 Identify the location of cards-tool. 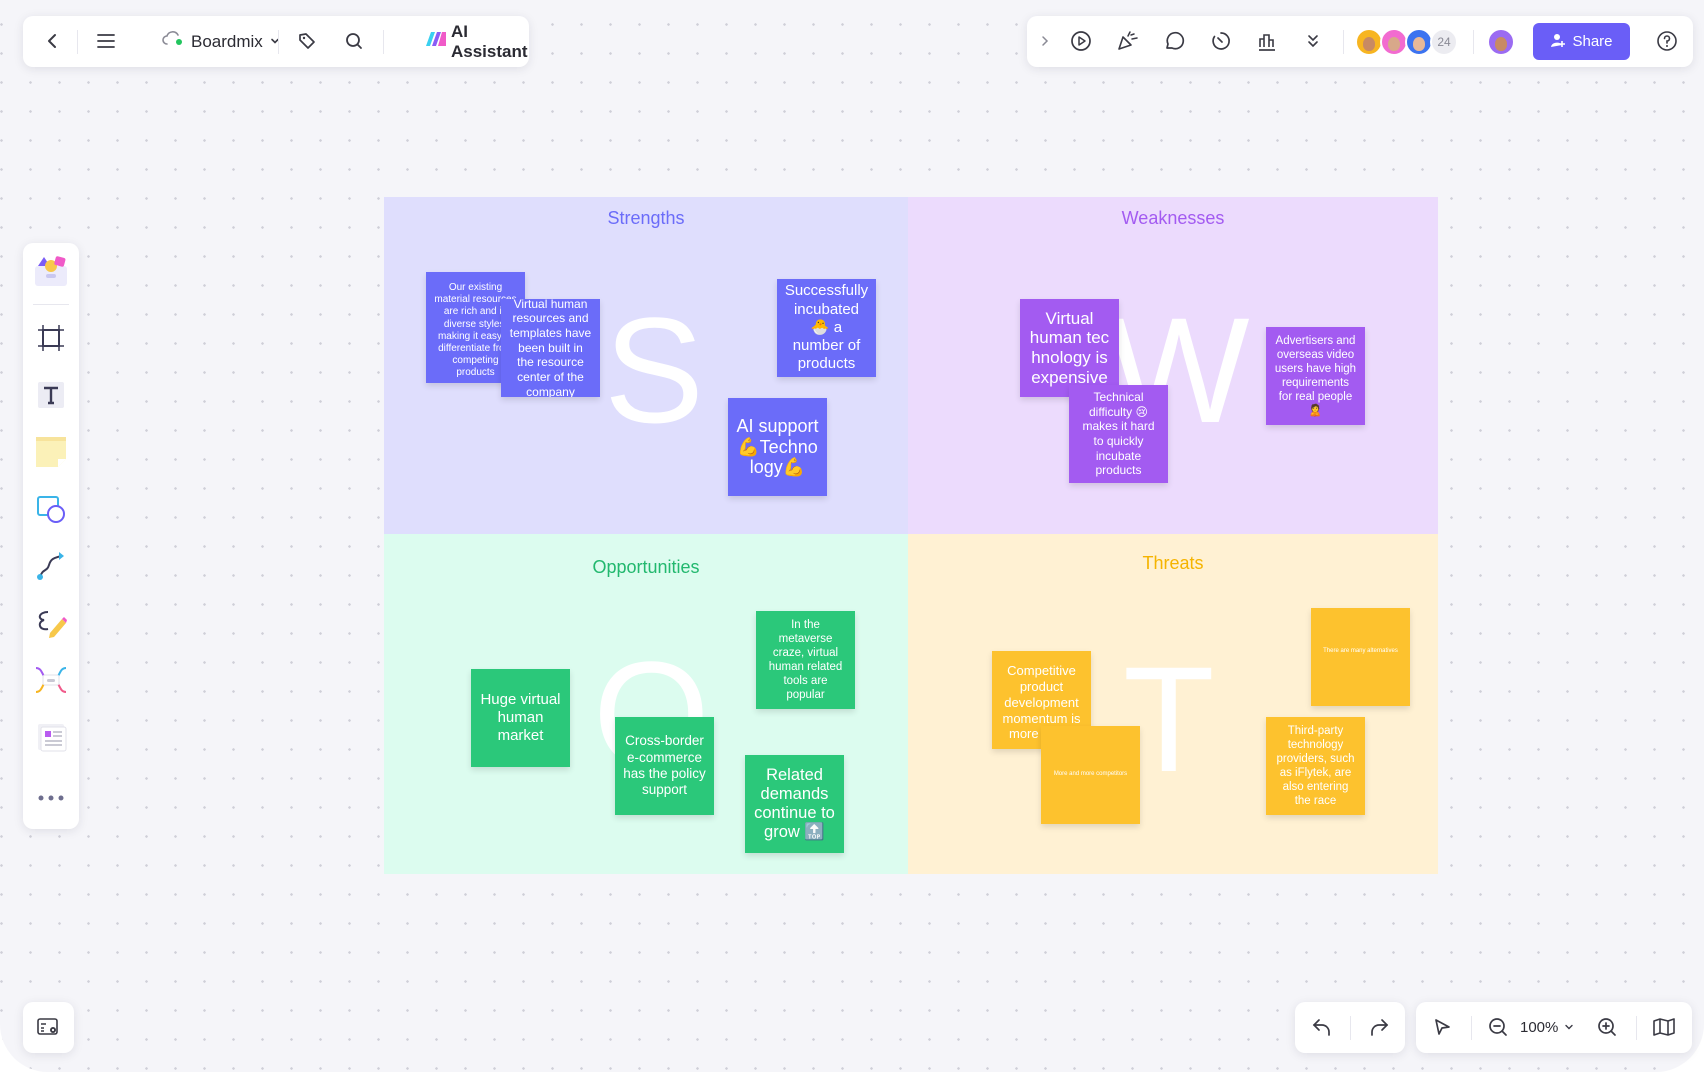
(51, 737).